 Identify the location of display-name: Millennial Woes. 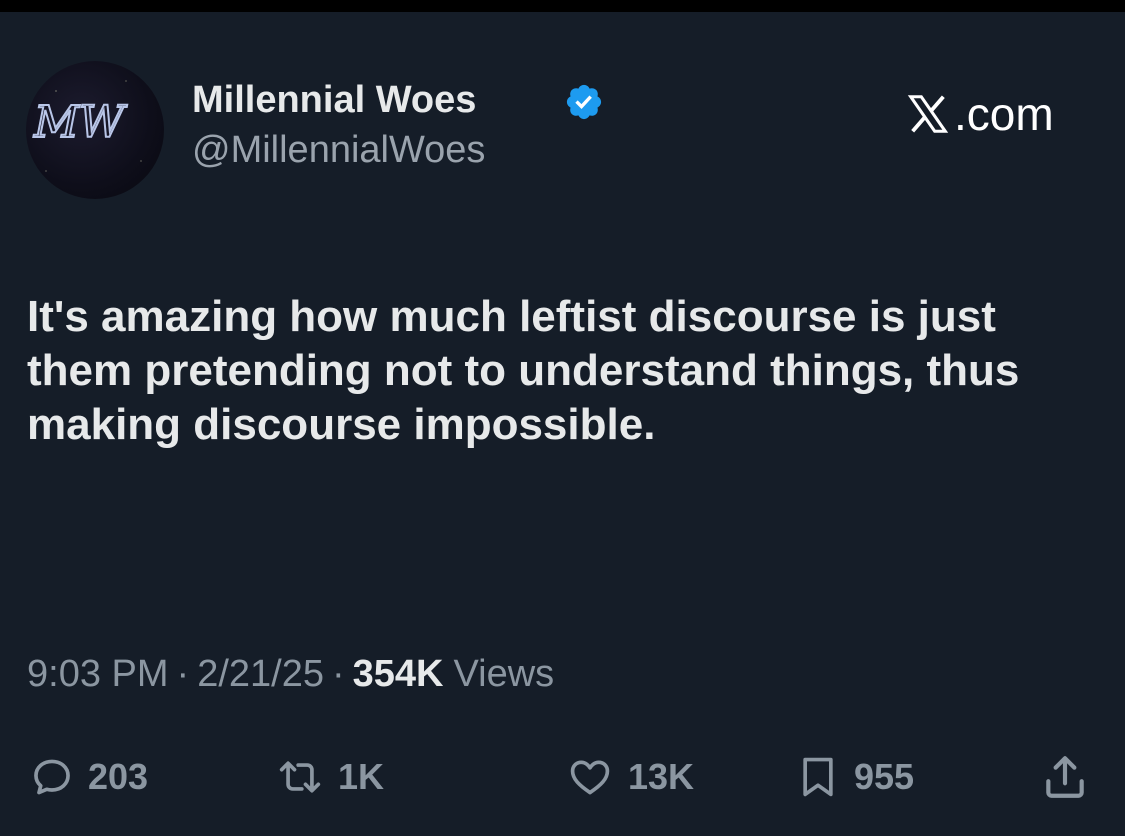
(334, 100).